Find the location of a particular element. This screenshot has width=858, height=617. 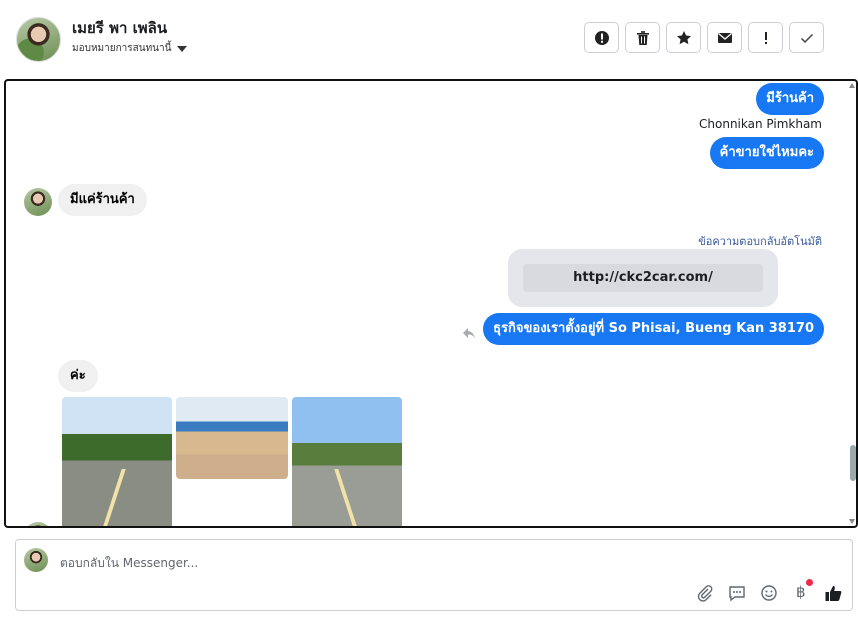

follow-up-button is located at coordinates (765, 37).